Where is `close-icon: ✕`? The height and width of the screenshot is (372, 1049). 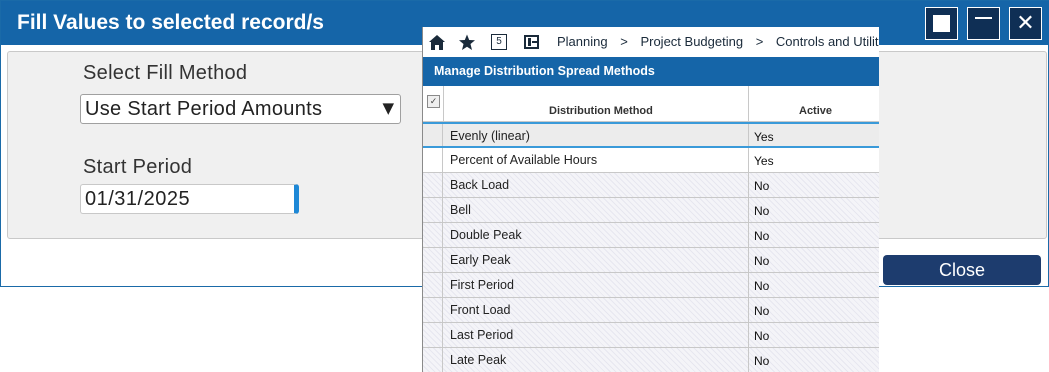 close-icon: ✕ is located at coordinates (1025, 23).